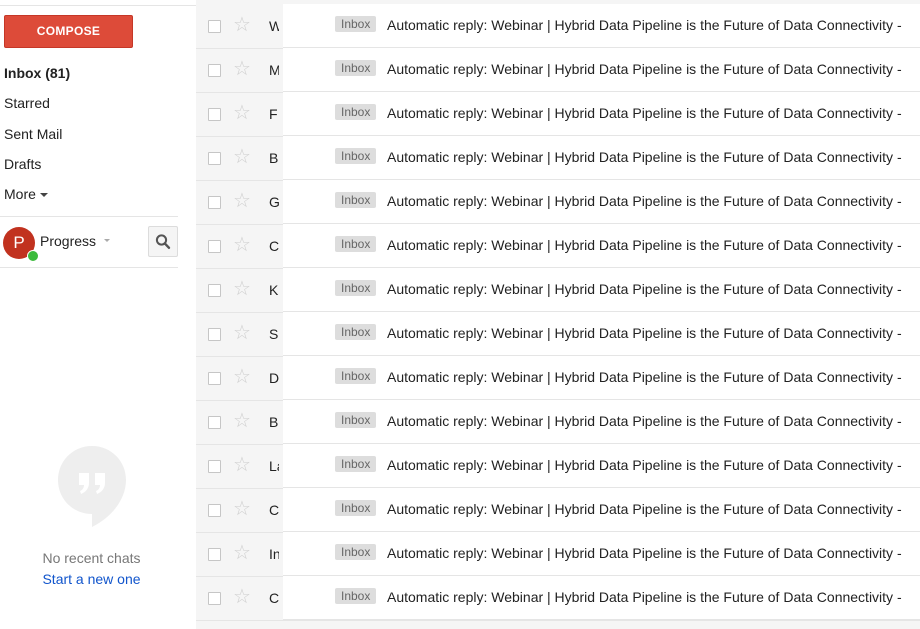  What do you see at coordinates (68, 241) in the screenshot?
I see `account-name: Progress` at bounding box center [68, 241].